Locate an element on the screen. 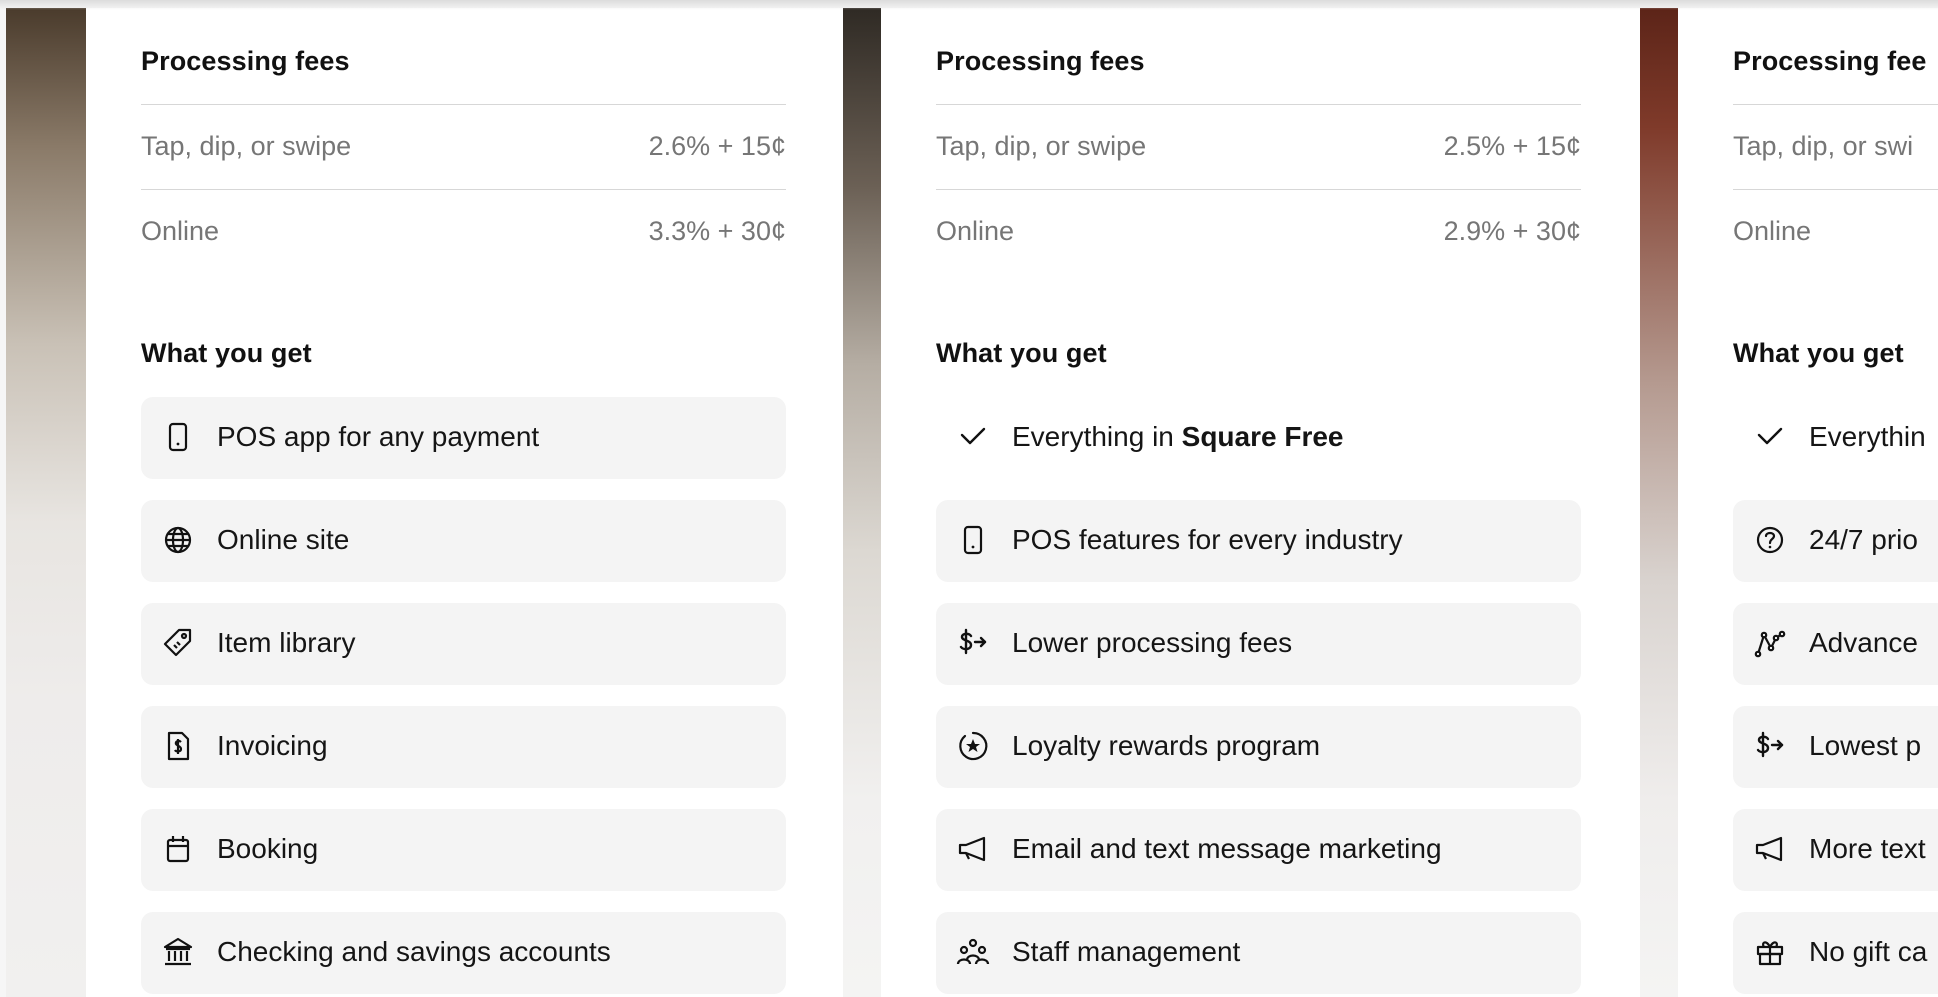 This screenshot has width=1938, height=997. question-circle-icon is located at coordinates (1770, 540).